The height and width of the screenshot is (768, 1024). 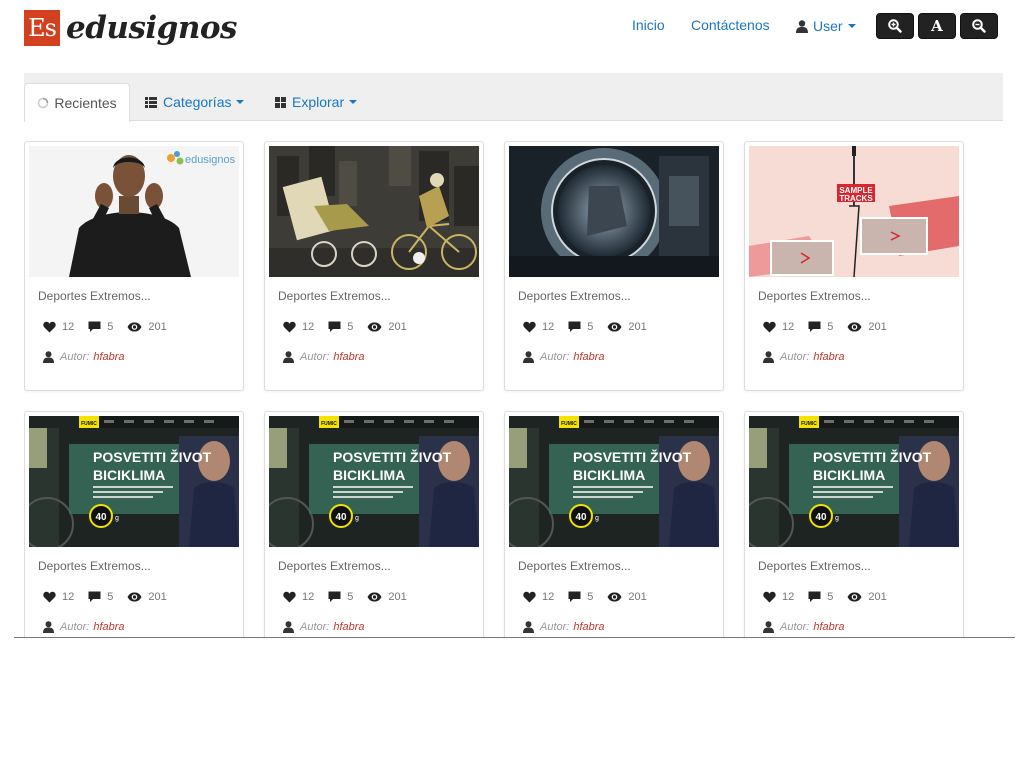 I want to click on spinner-icon, so click(x=43, y=103).